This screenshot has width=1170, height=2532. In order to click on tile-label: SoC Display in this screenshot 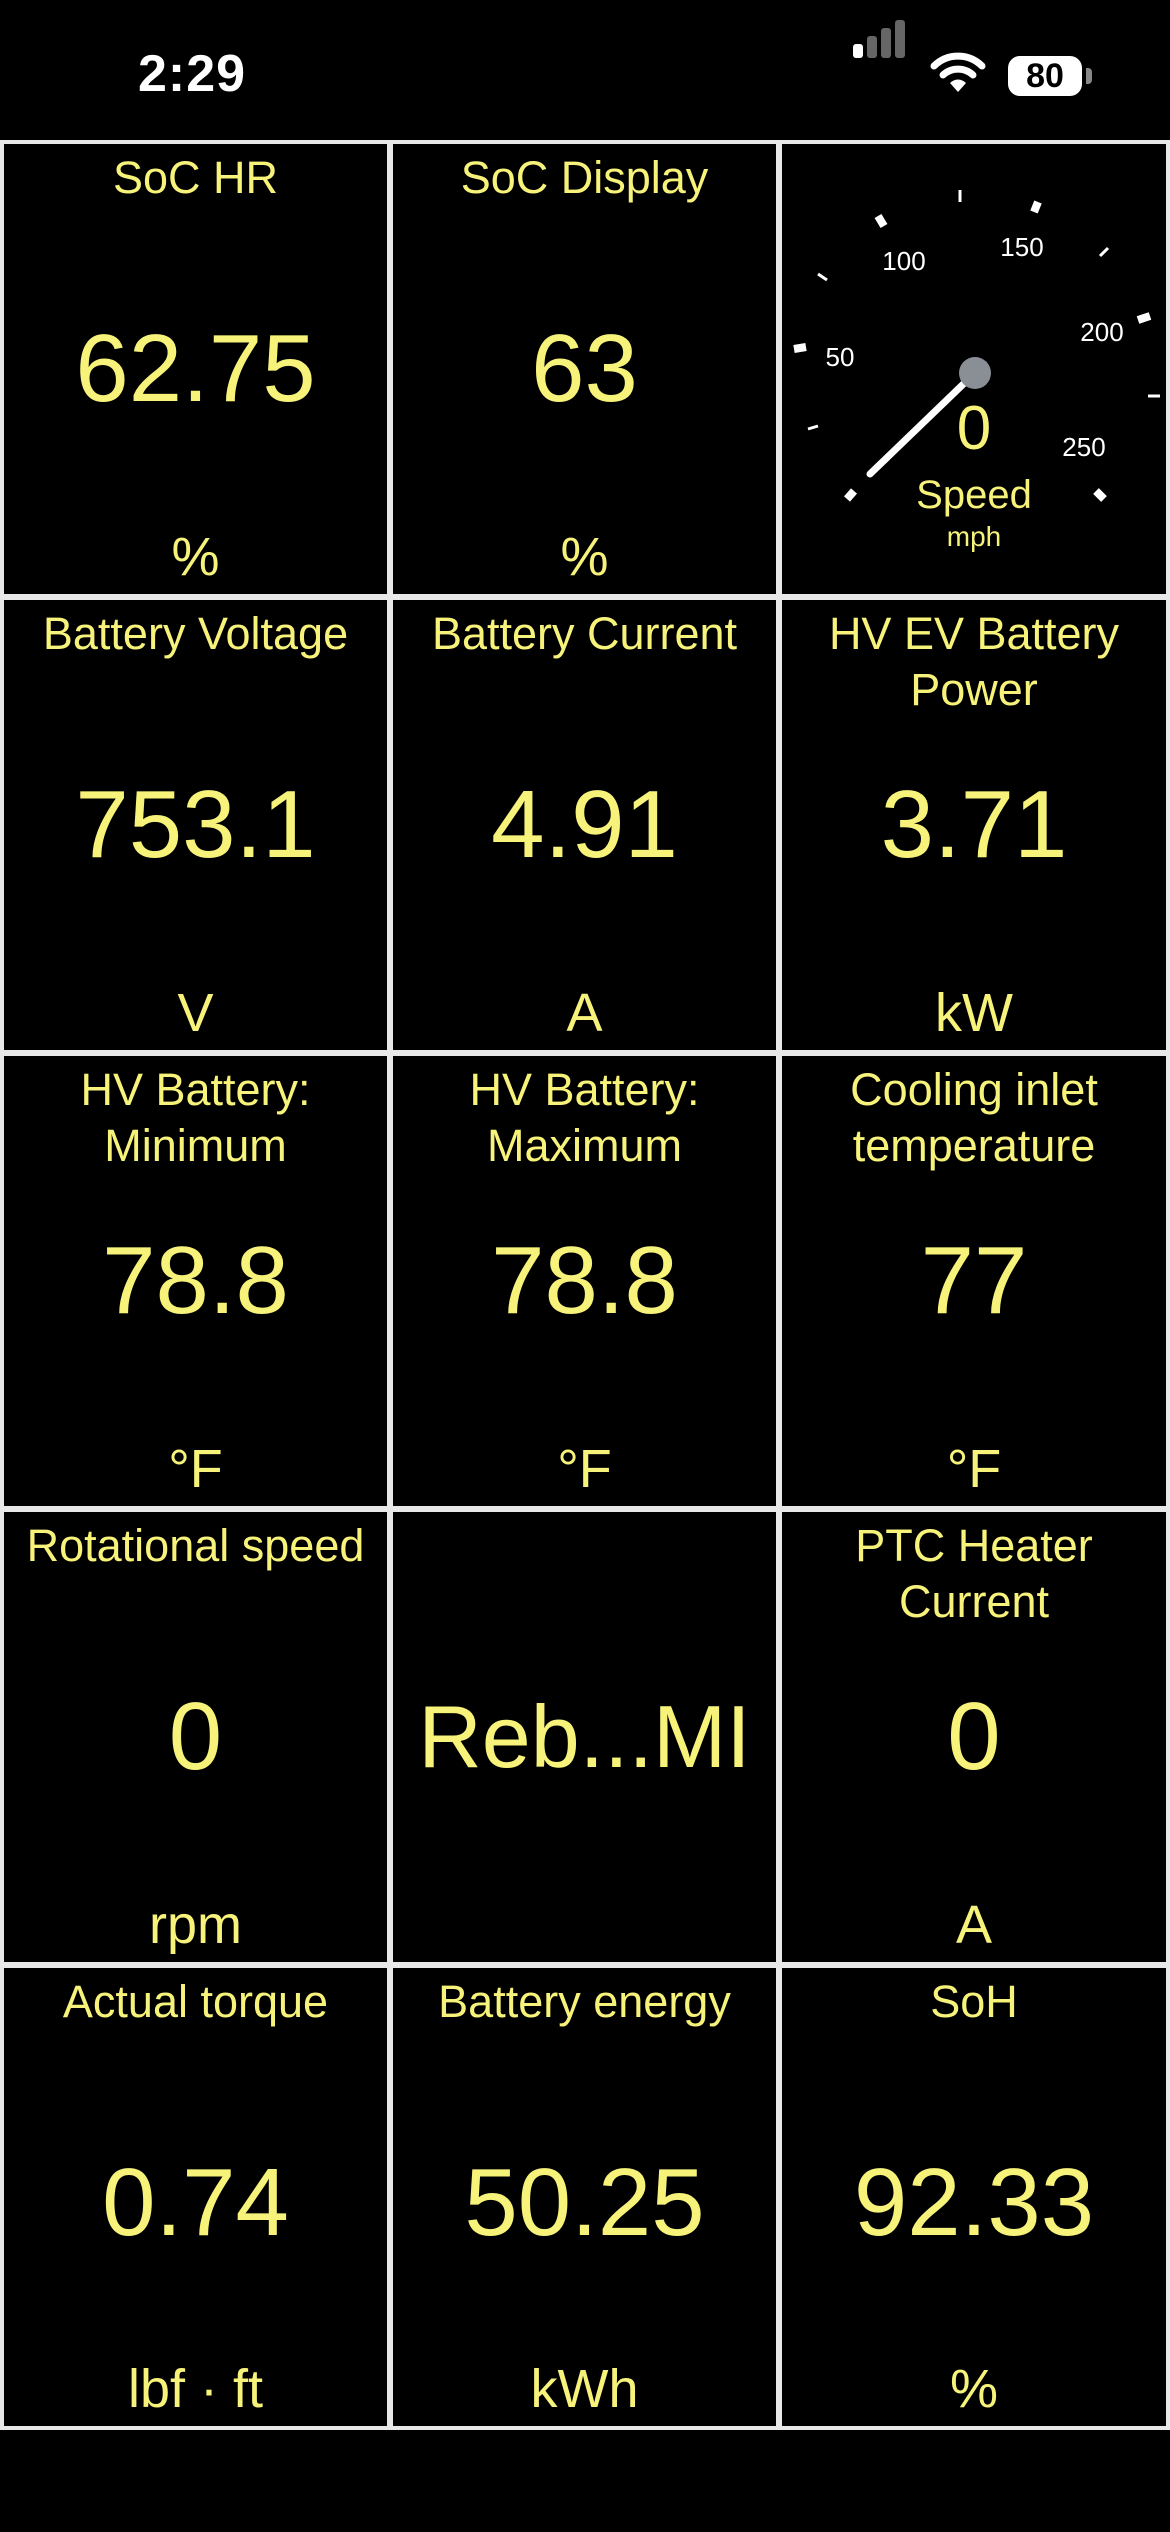, I will do `click(584, 177)`.